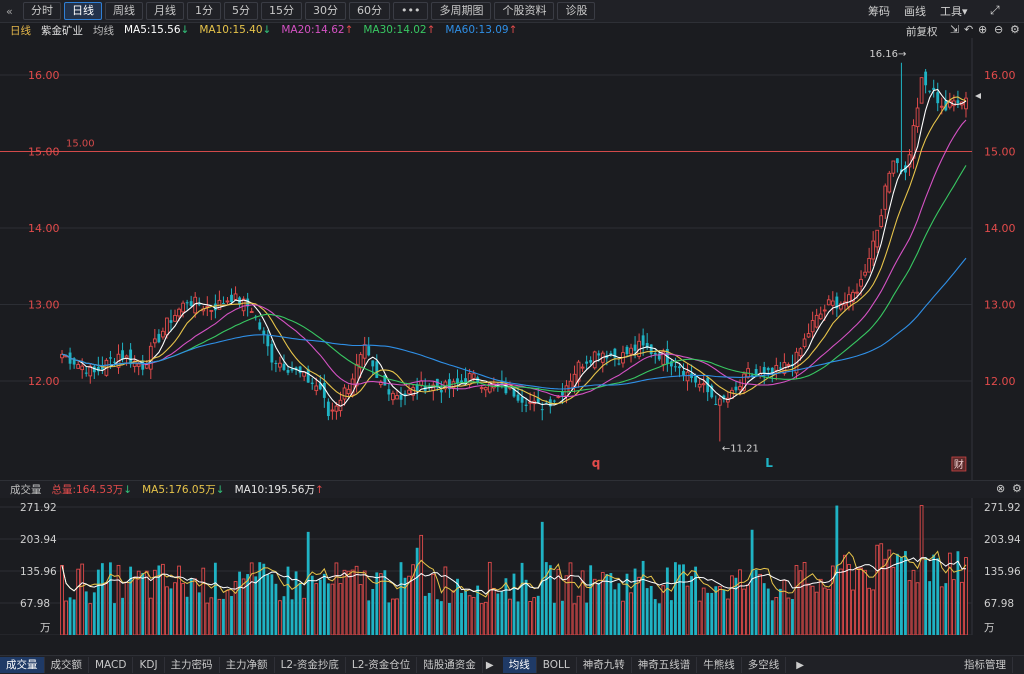 Image resolution: width=1024 pixels, height=674 pixels. What do you see at coordinates (325, 11) in the screenshot?
I see `period-tab-7: 30分` at bounding box center [325, 11].